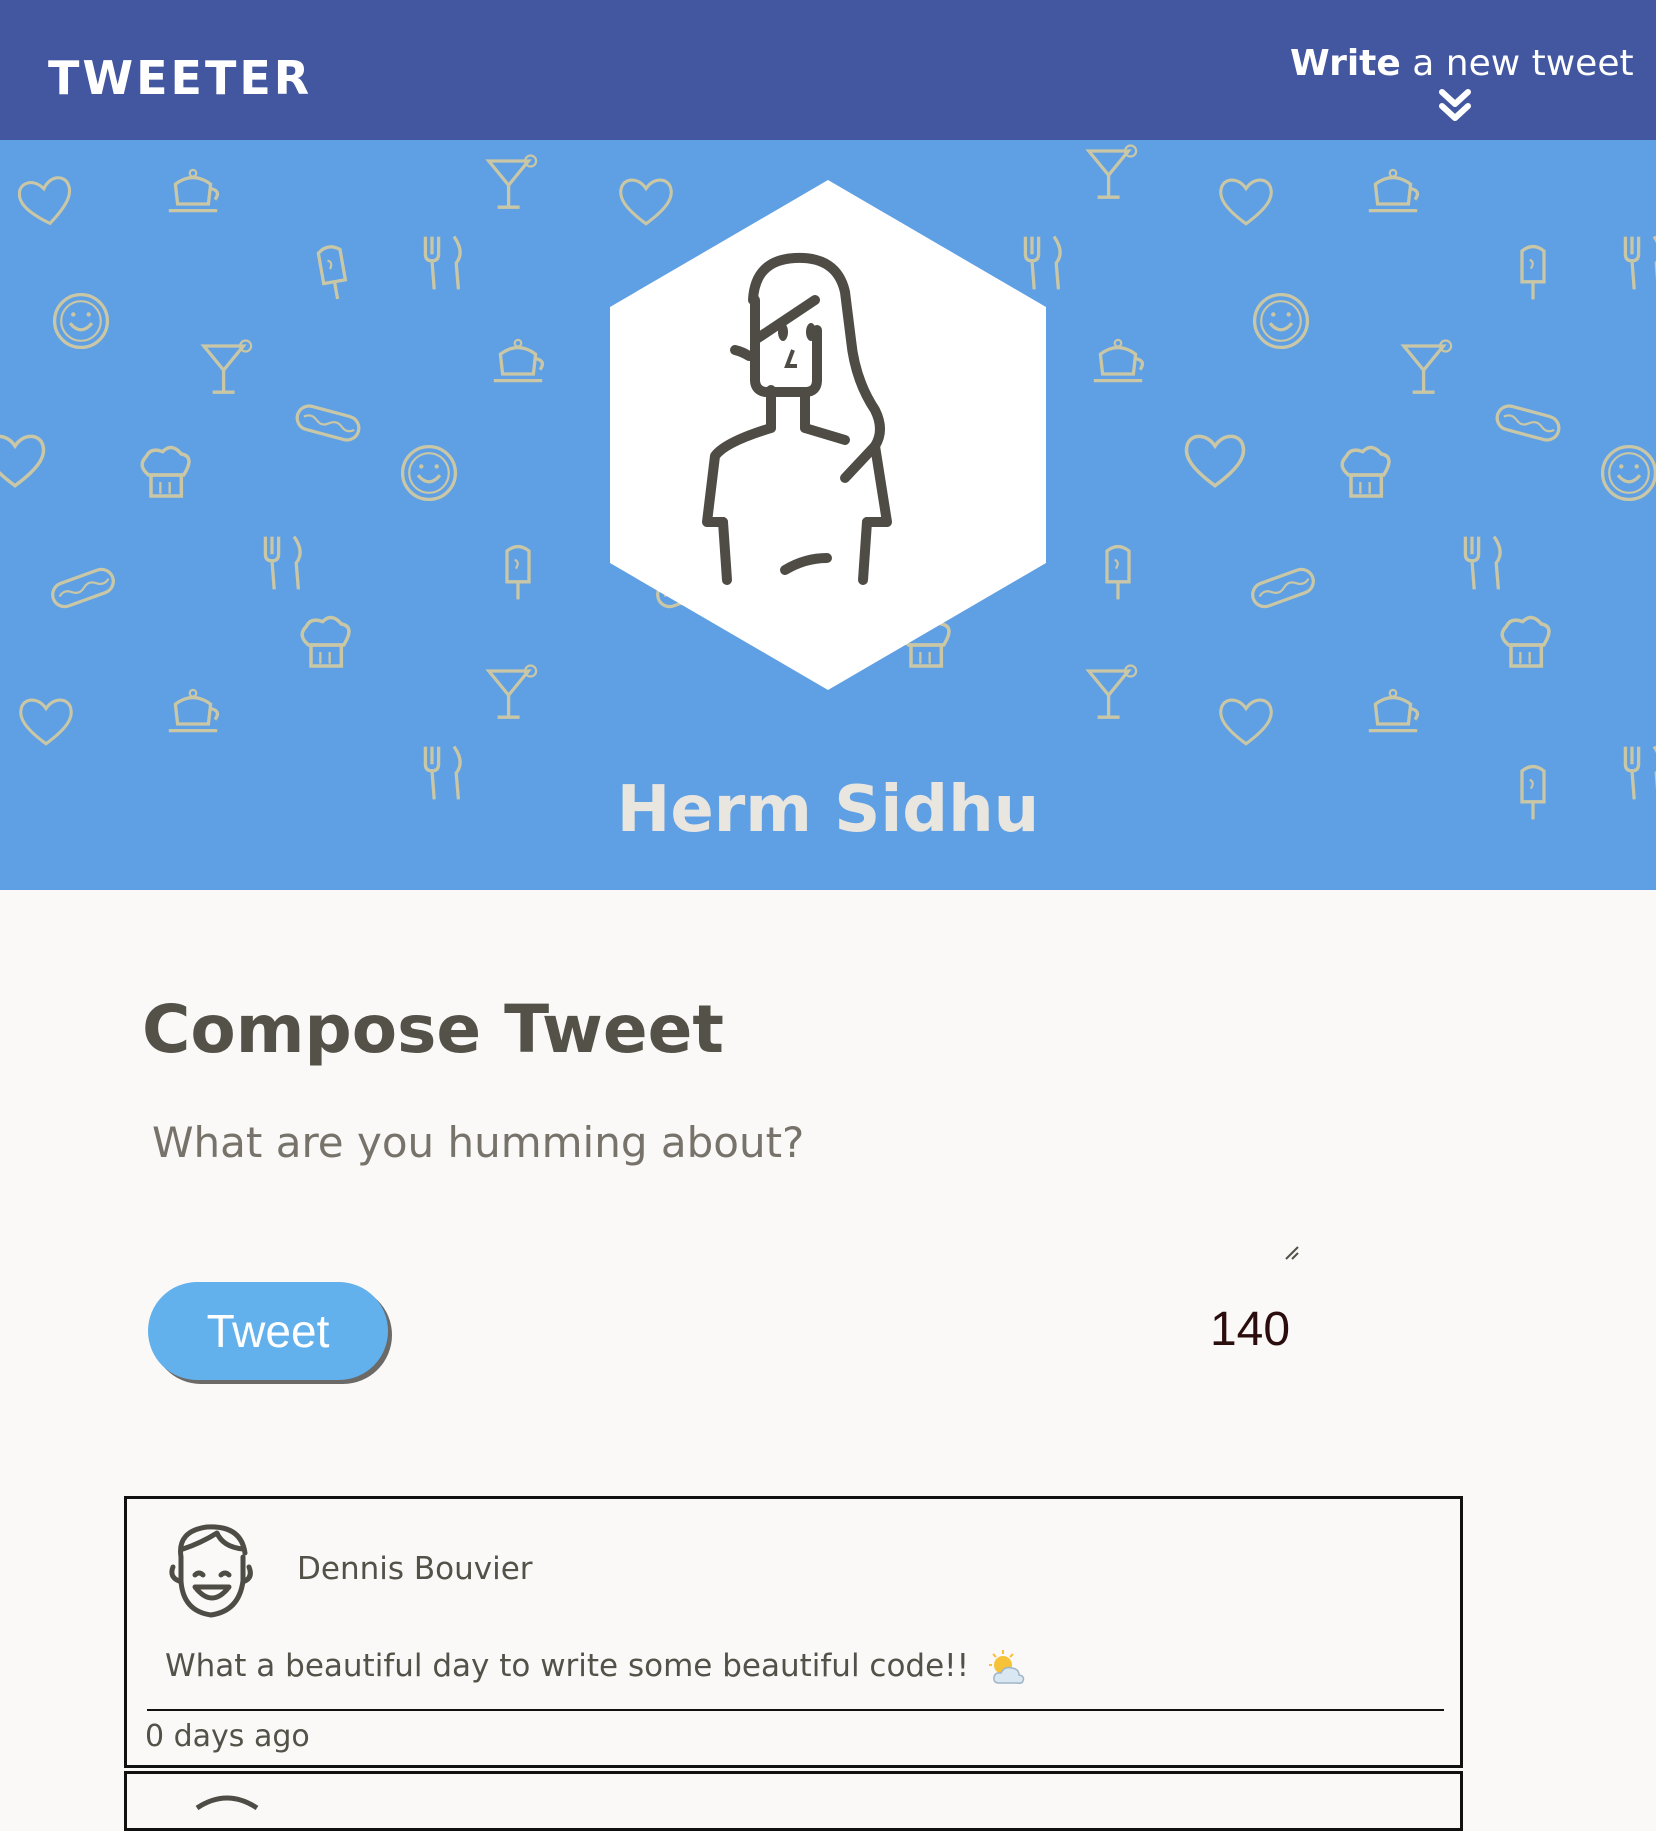 The width and height of the screenshot is (1656, 1831). Describe the element at coordinates (1250, 1329) in the screenshot. I see `character-counter: 140` at that location.